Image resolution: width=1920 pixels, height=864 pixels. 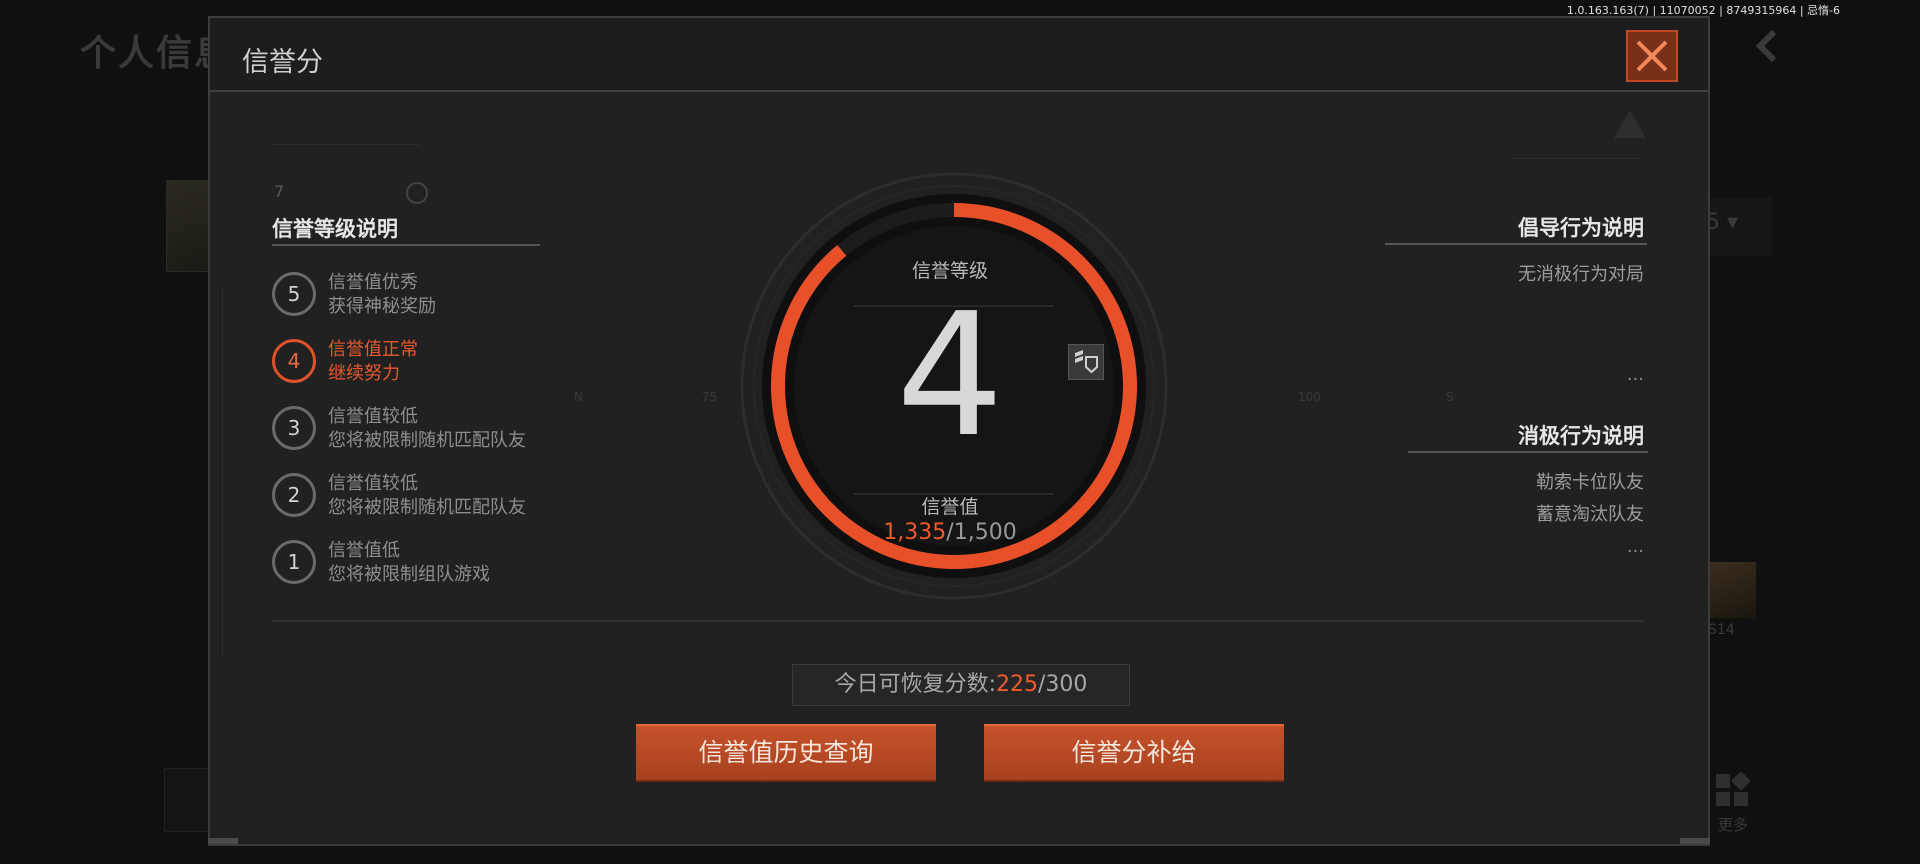 What do you see at coordinates (959, 55) in the screenshot?
I see `modal-header: 信誉分` at bounding box center [959, 55].